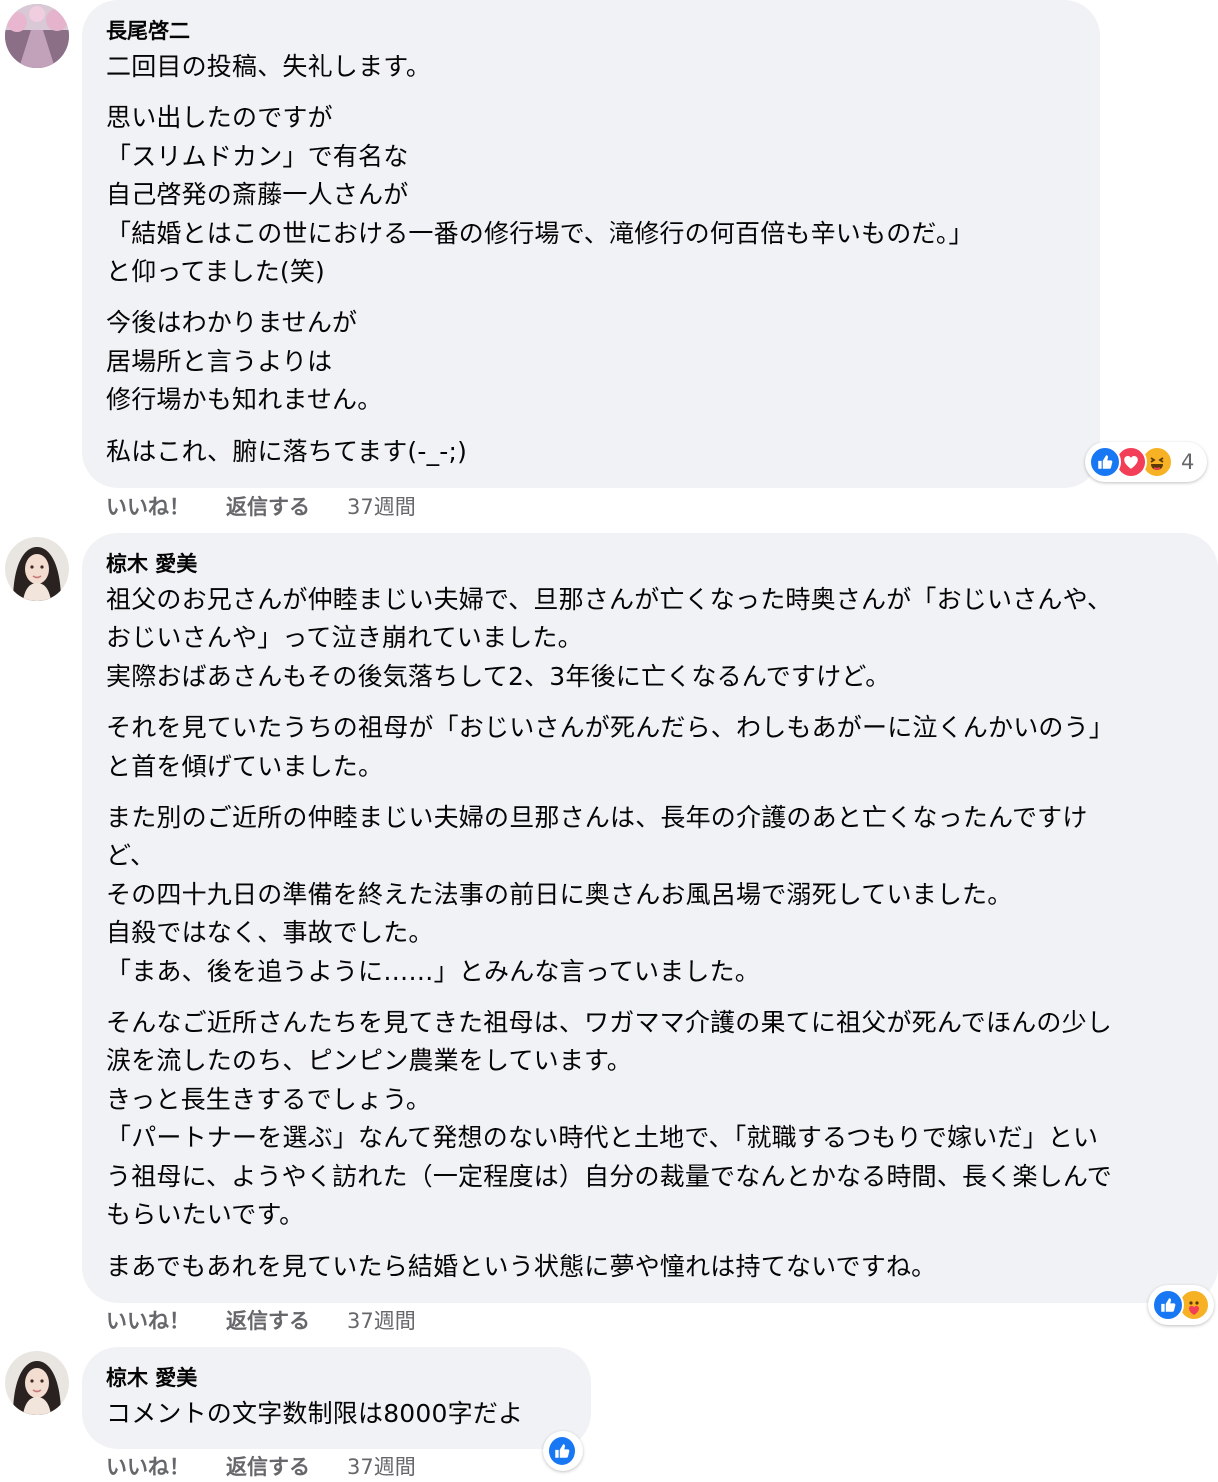 The width and height of the screenshot is (1218, 1482). Describe the element at coordinates (269, 66) in the screenshot. I see `comment-paragraph: 二回目の投稿、失礼します。` at that location.